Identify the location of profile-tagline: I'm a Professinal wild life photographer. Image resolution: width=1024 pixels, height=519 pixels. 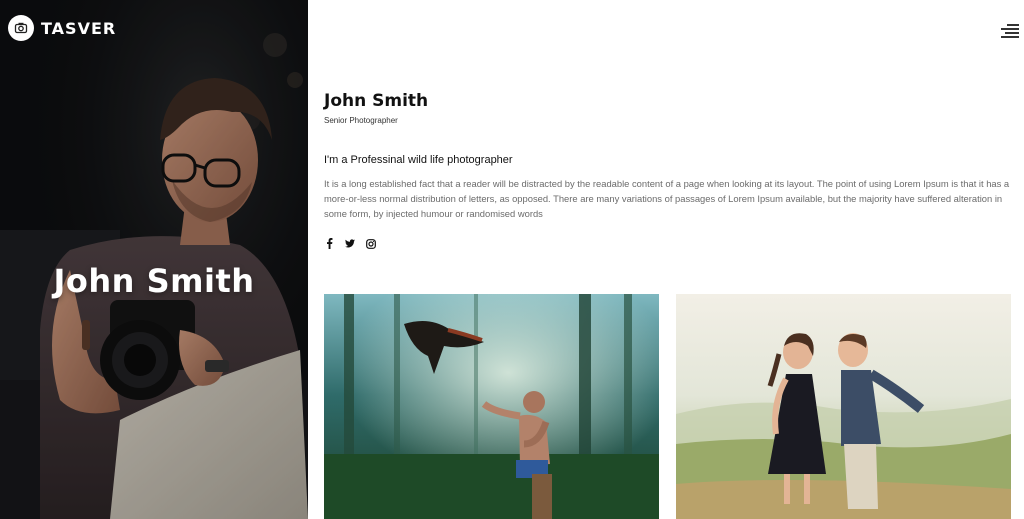
(418, 160).